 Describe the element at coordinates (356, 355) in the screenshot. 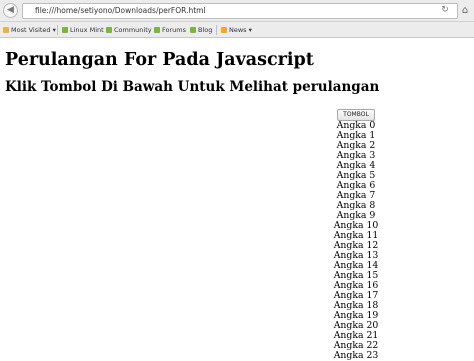

I see `output-line: Angka 23` at that location.